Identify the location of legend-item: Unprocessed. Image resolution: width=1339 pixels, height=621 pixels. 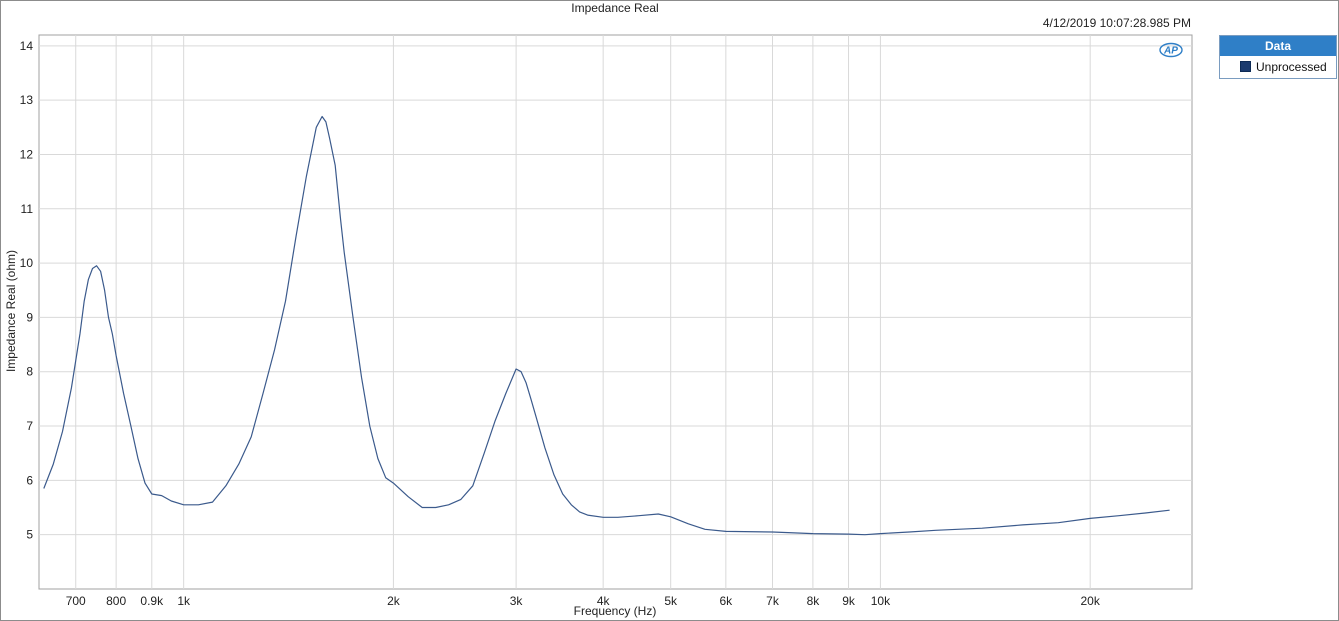
(1278, 66).